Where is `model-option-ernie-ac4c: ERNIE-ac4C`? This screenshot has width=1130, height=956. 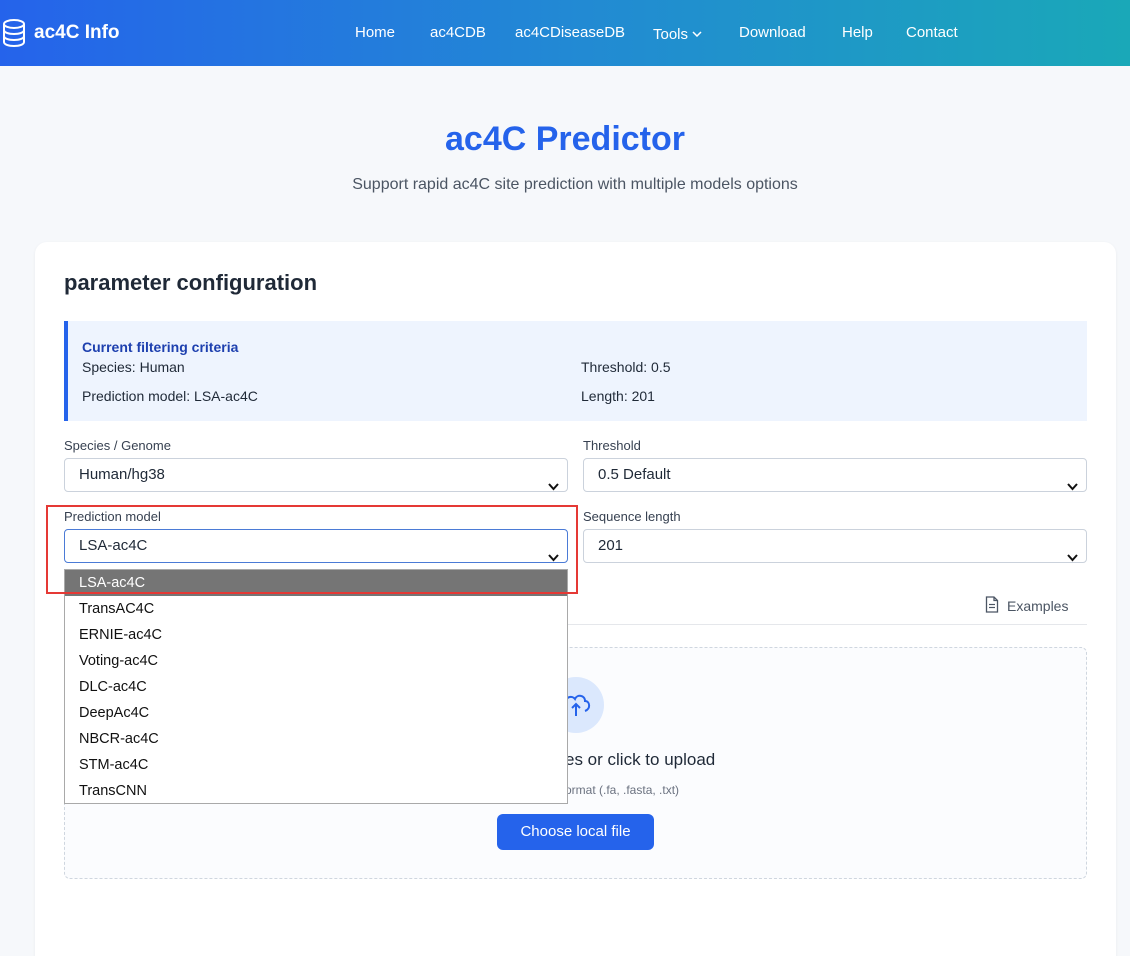 model-option-ernie-ac4c: ERNIE-ac4C is located at coordinates (316, 635).